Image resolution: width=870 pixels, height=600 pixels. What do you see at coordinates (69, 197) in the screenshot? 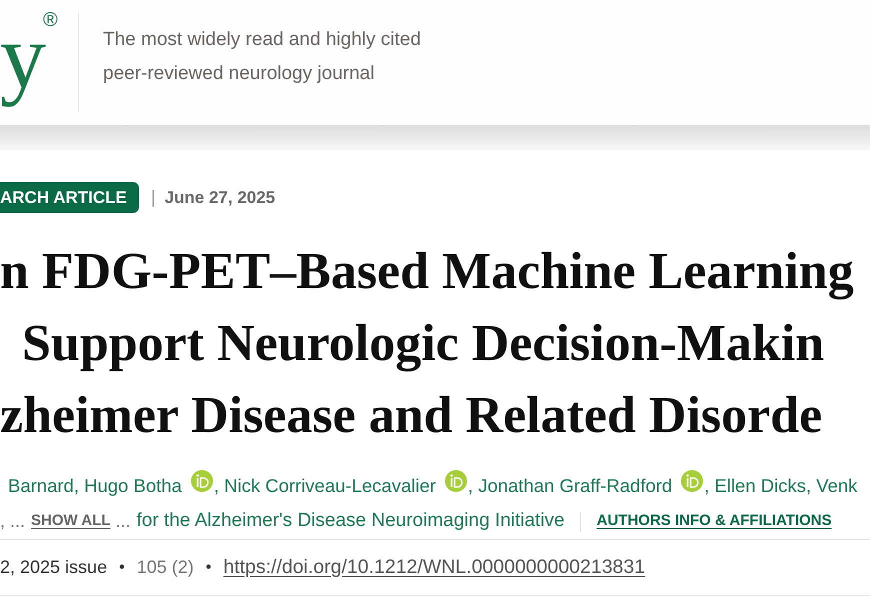
I see `article-type-badge: ARCH ARTICLE` at bounding box center [69, 197].